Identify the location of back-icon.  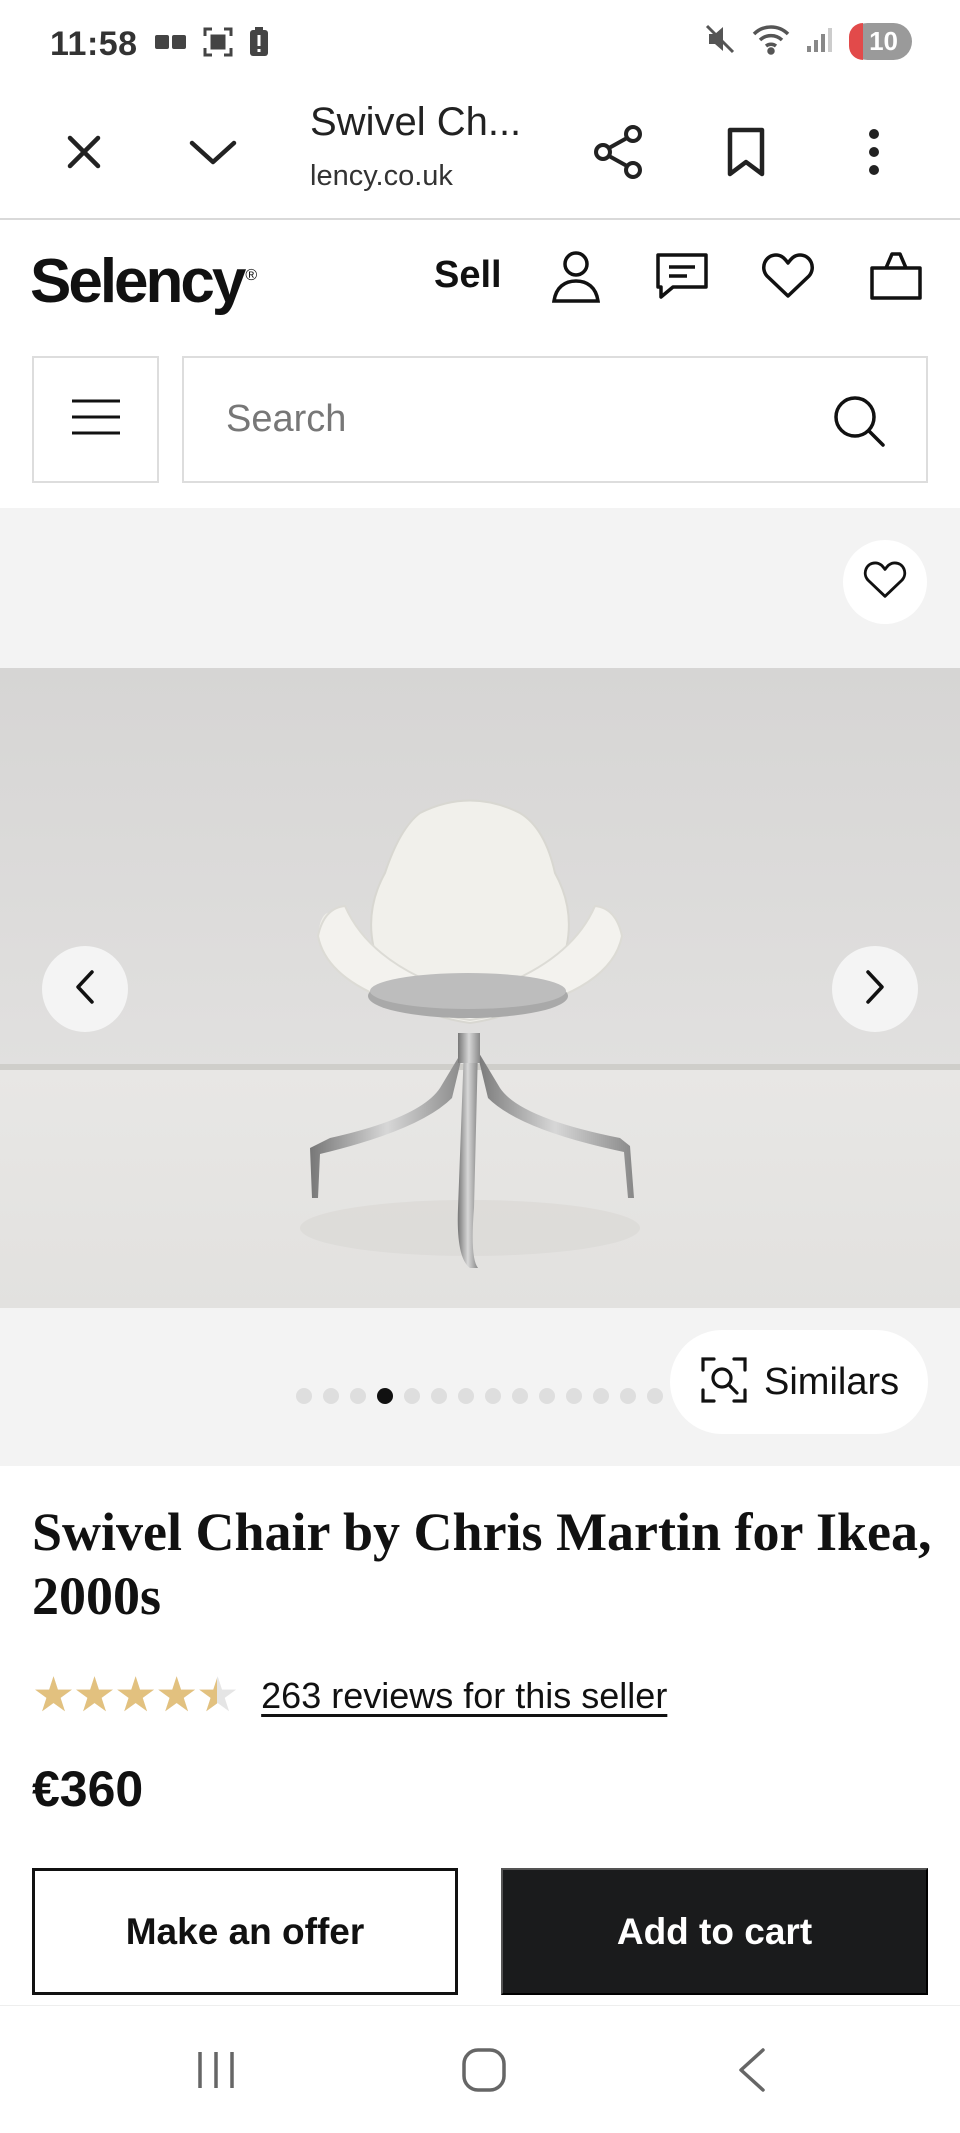
(752, 2072).